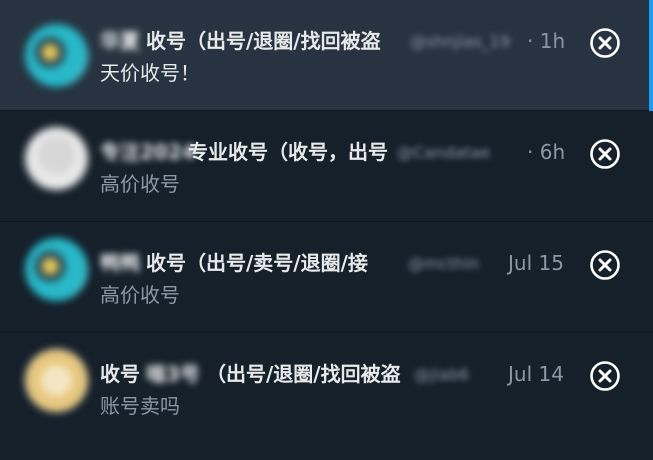  I want to click on user-handle: @shnjias_19, so click(460, 41).